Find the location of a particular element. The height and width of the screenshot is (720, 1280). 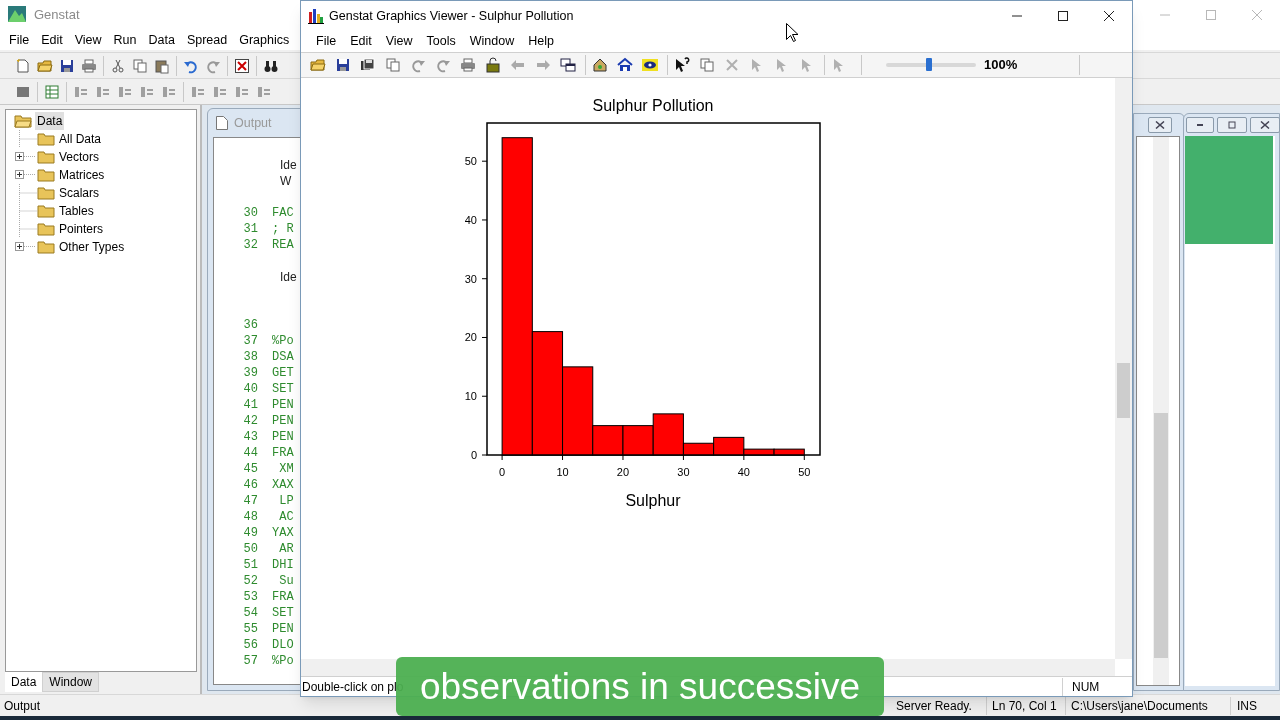

code-text: DSA is located at coordinates (283, 357).